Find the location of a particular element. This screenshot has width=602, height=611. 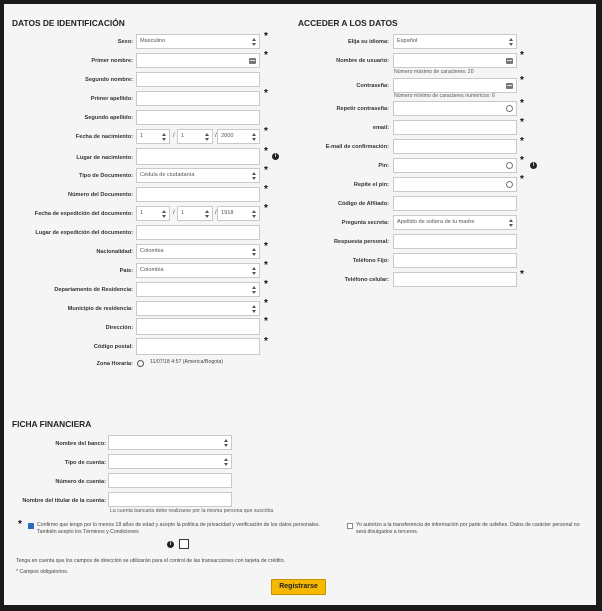

contrasena-input is located at coordinates (455, 85).